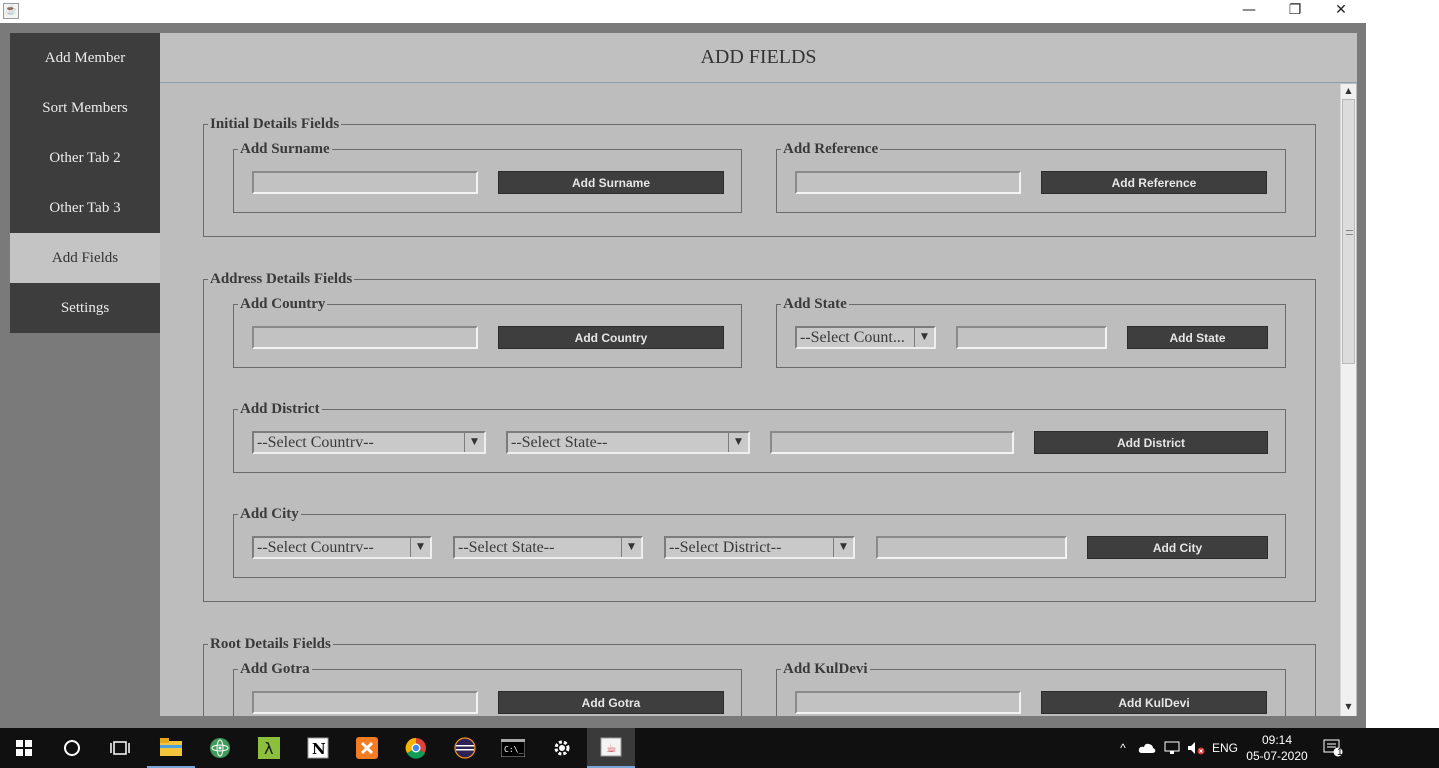  I want to click on xampp-icon, so click(367, 748).